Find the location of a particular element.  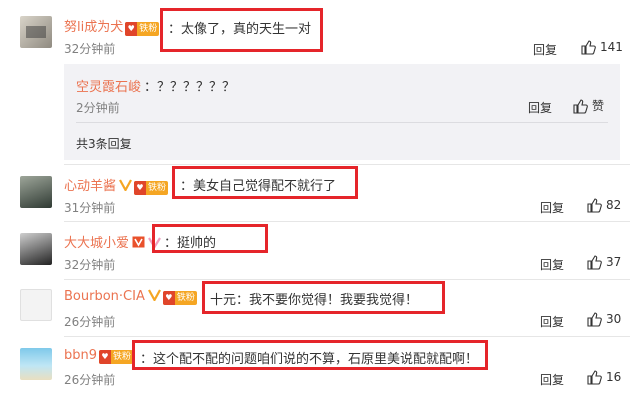

commenter-name: 大大城小爱 is located at coordinates (112, 241).